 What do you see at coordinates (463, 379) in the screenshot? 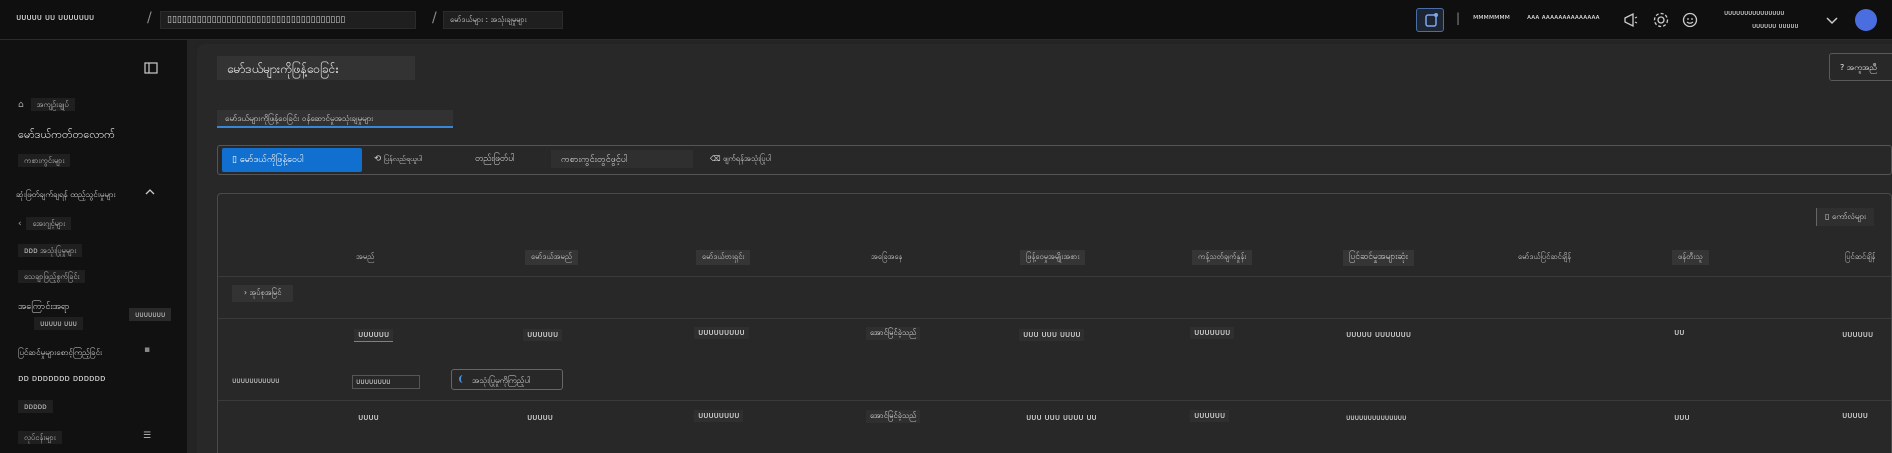
I see `loading-icon` at bounding box center [463, 379].